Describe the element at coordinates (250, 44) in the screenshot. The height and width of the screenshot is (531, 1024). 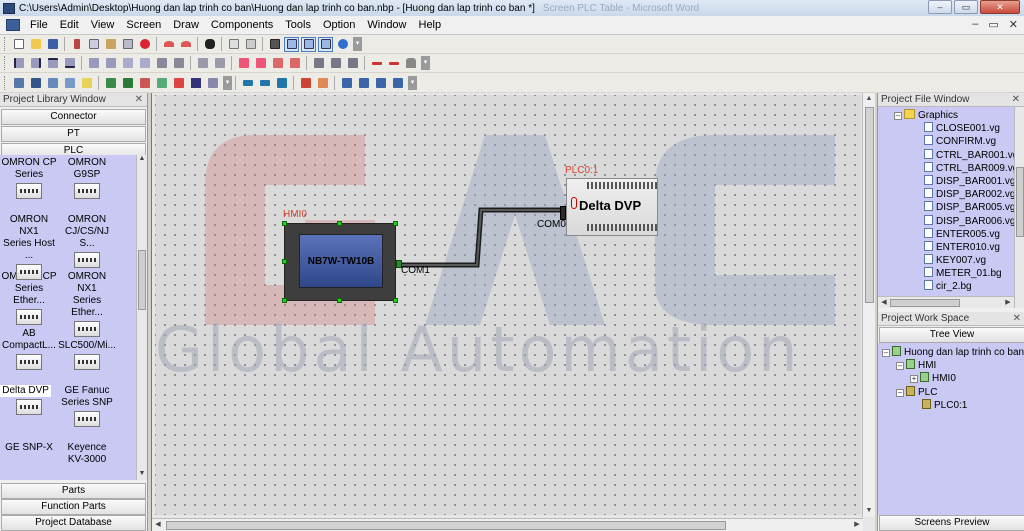
I see `print-icon` at that location.